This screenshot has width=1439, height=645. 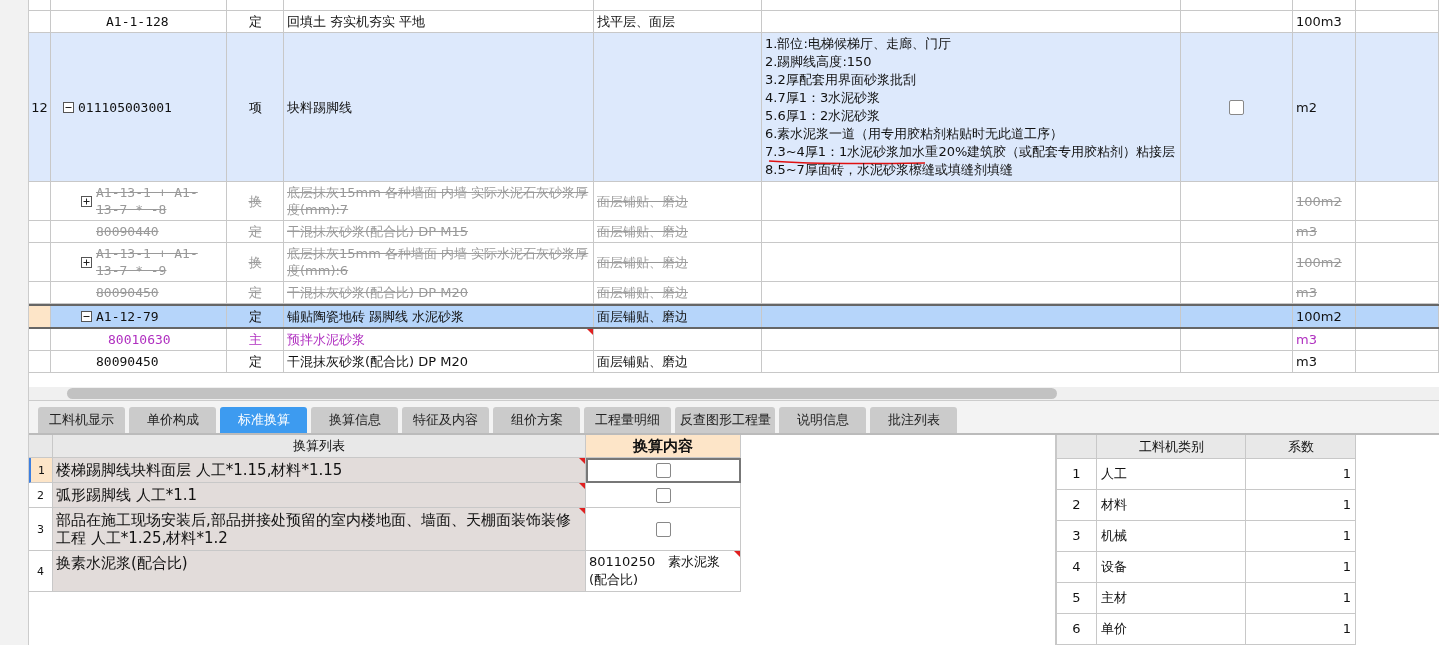 What do you see at coordinates (840, 79) in the screenshot?
I see `feature-line: 3.2厚配套用界面砂浆批刮` at bounding box center [840, 79].